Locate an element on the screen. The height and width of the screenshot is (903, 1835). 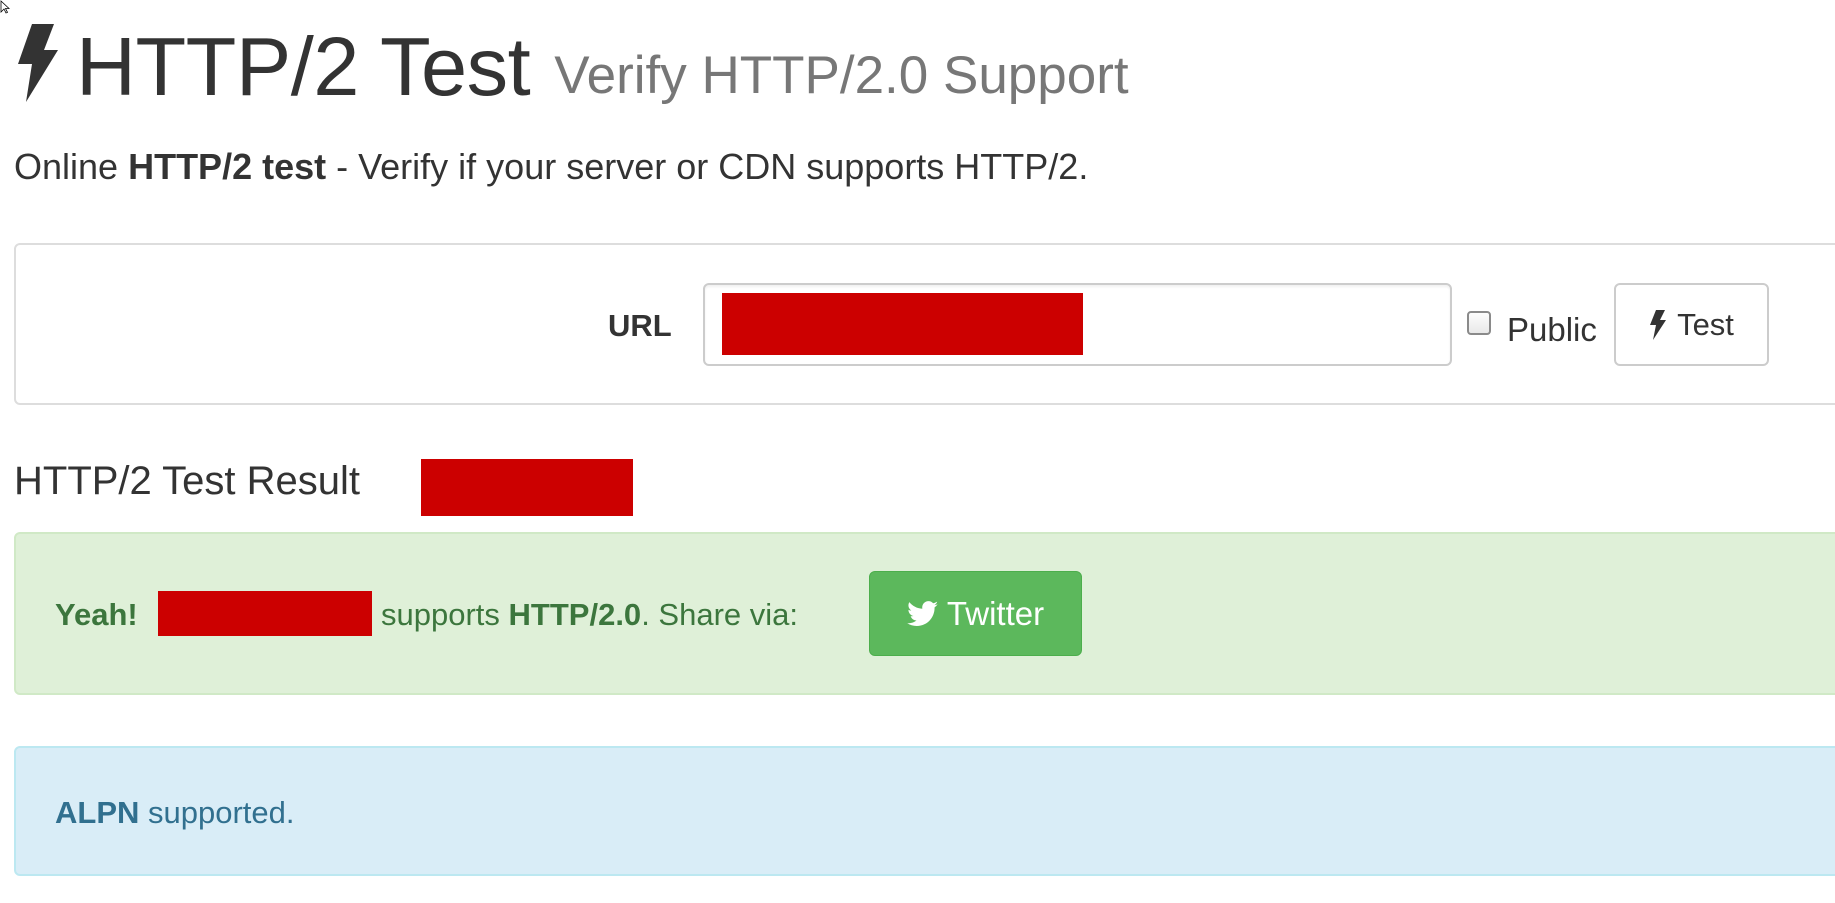
redaction-success-host is located at coordinates (265, 613).